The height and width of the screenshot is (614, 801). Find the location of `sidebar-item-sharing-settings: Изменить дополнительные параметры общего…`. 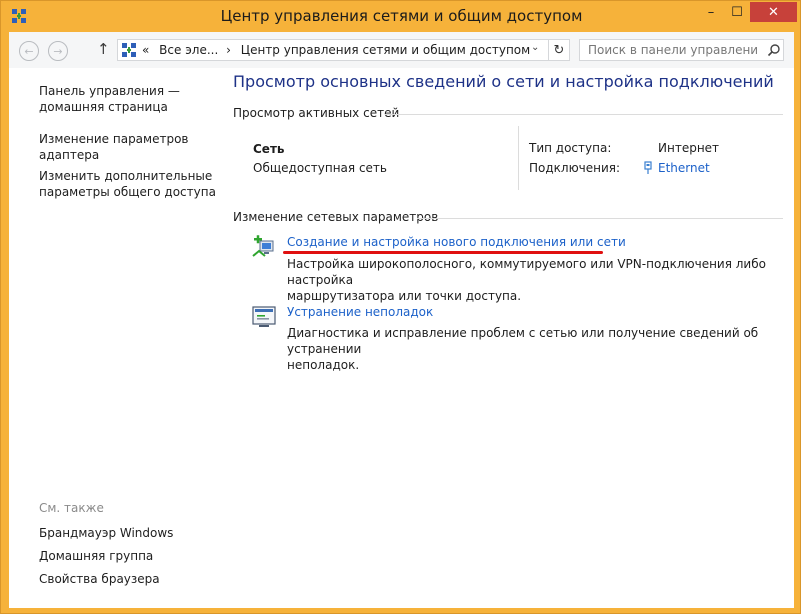

sidebar-item-sharing-settings: Изменить дополнительные параметры общего… is located at coordinates (129, 184).